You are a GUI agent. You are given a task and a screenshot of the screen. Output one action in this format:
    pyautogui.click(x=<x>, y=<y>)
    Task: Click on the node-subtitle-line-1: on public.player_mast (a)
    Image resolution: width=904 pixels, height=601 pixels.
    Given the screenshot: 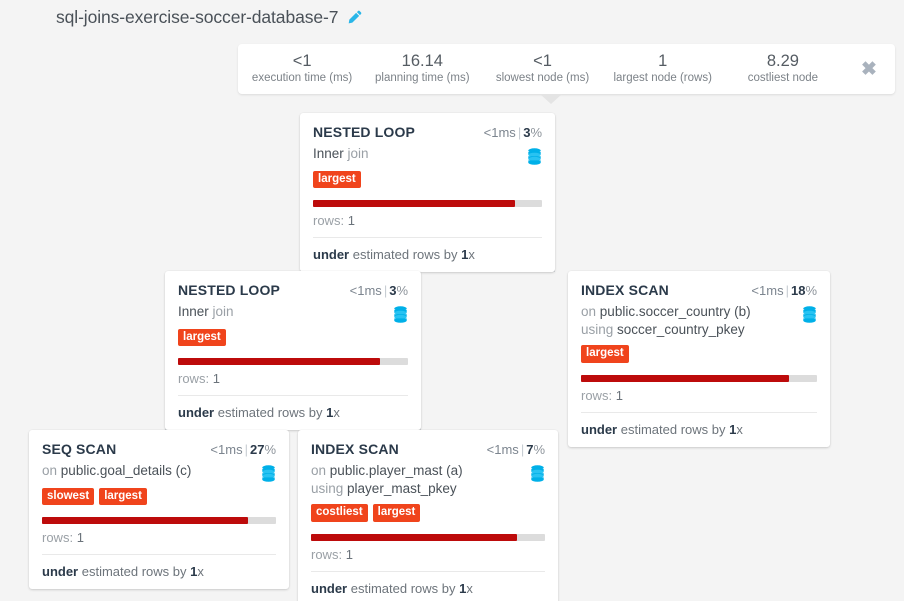 What is the action you would take?
    pyautogui.click(x=387, y=471)
    